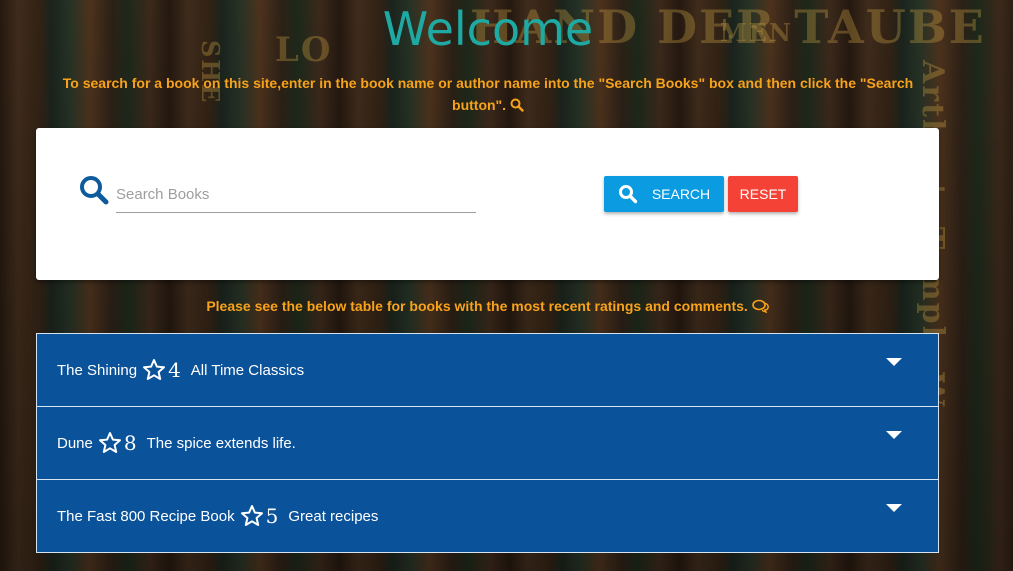  What do you see at coordinates (75, 443) in the screenshot?
I see `book-title: Dune` at bounding box center [75, 443].